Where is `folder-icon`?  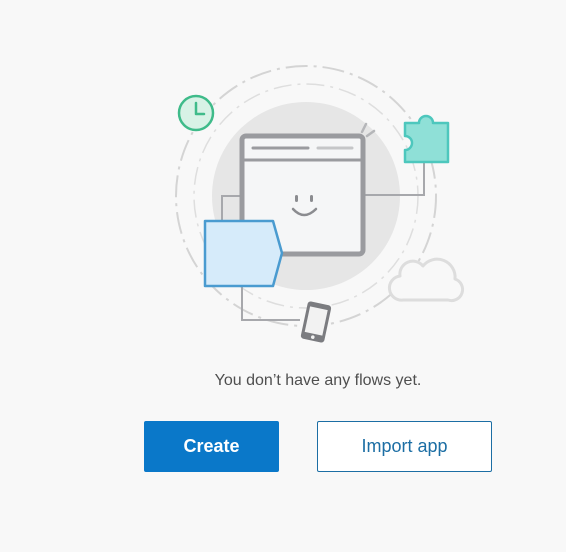
folder-icon is located at coordinates (243, 253).